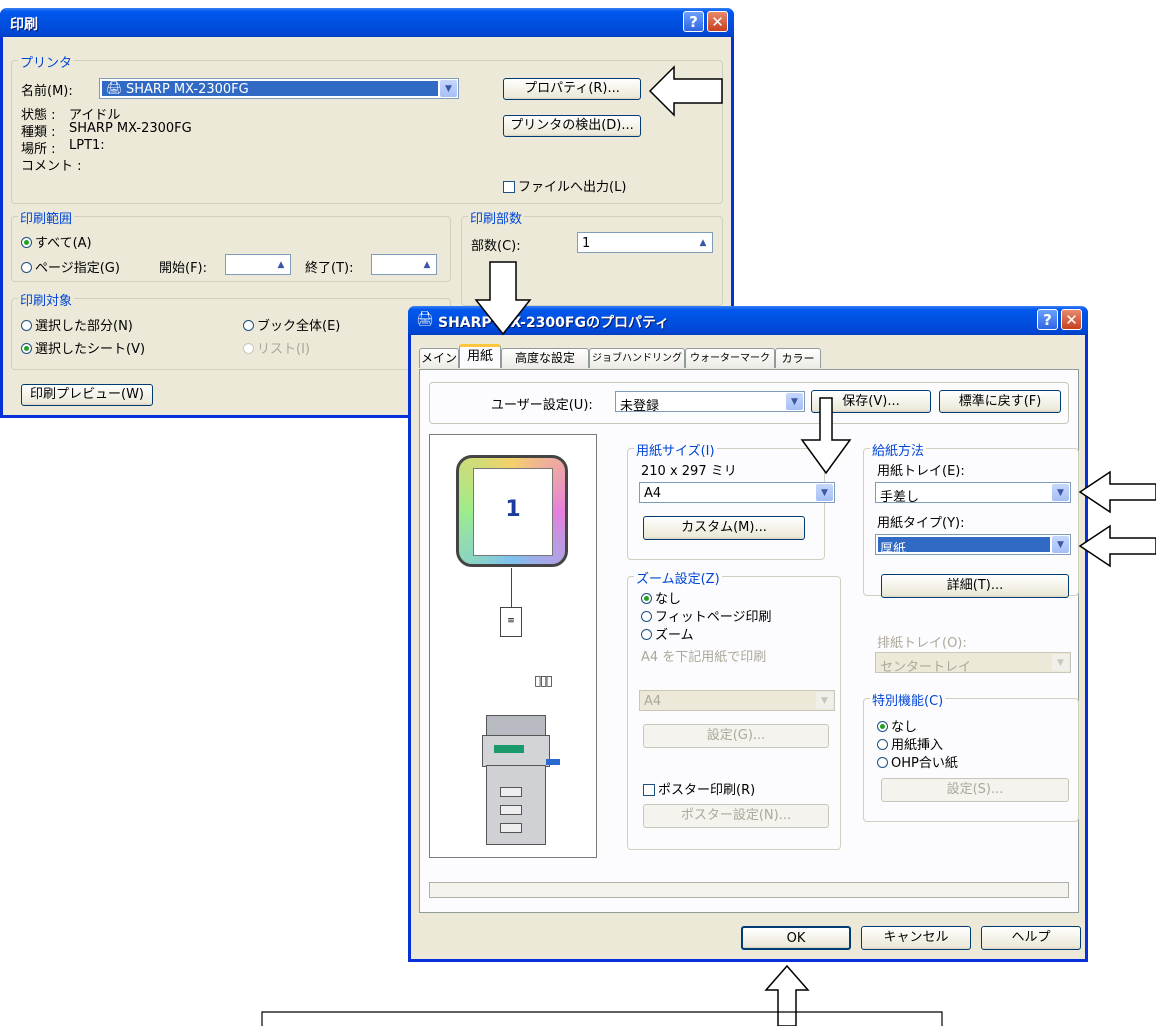  Describe the element at coordinates (63, 243) in the screenshot. I see `range-all-label: すべて(A)` at that location.